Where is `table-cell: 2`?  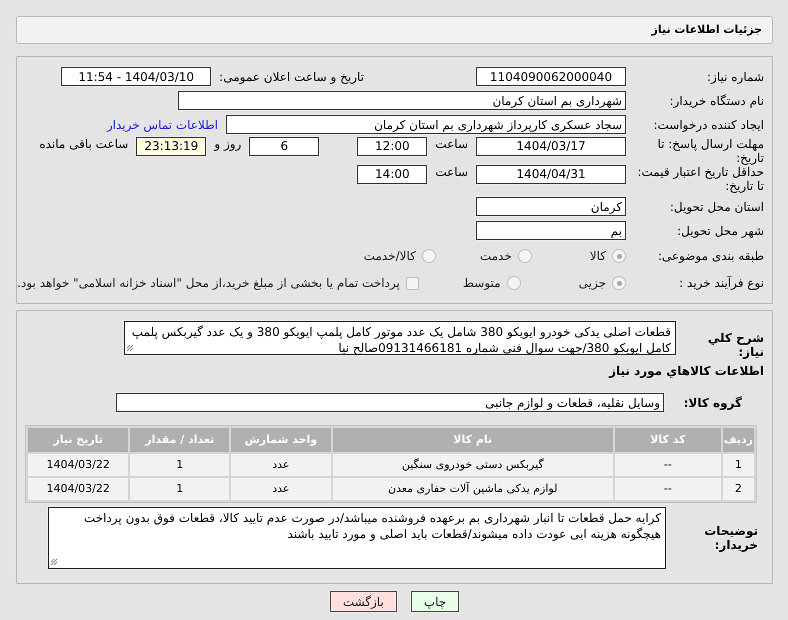 table-cell: 2 is located at coordinates (738, 489).